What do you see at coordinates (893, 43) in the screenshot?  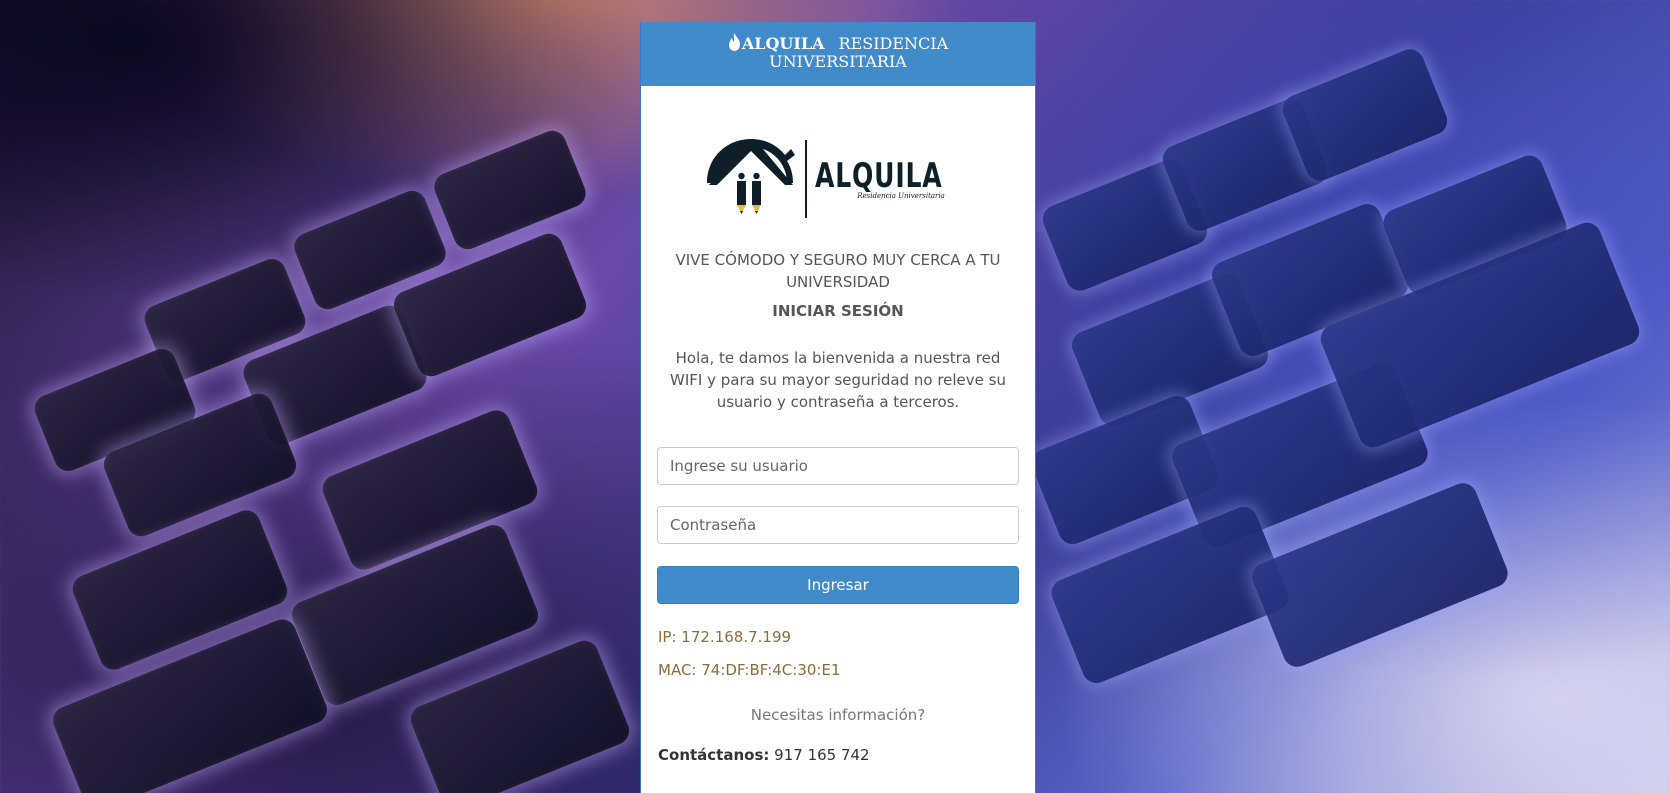 I see `header-title-line1: RESIDENCIA` at bounding box center [893, 43].